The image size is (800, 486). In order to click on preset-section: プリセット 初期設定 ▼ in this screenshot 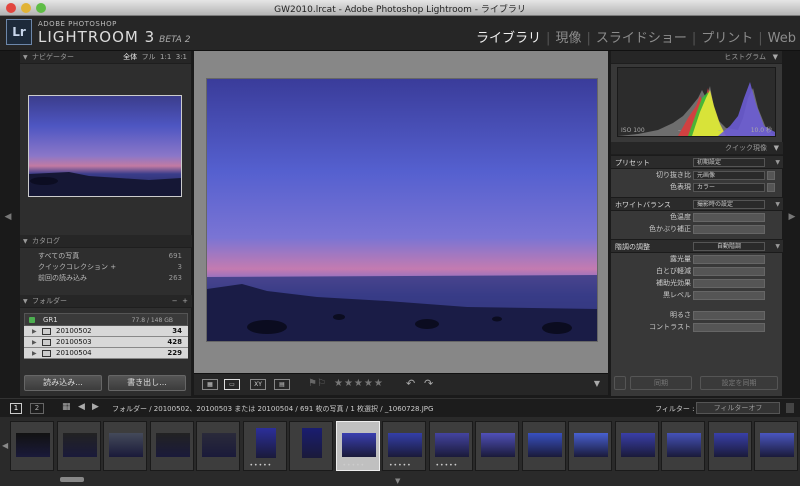, I will do `click(697, 162)`.